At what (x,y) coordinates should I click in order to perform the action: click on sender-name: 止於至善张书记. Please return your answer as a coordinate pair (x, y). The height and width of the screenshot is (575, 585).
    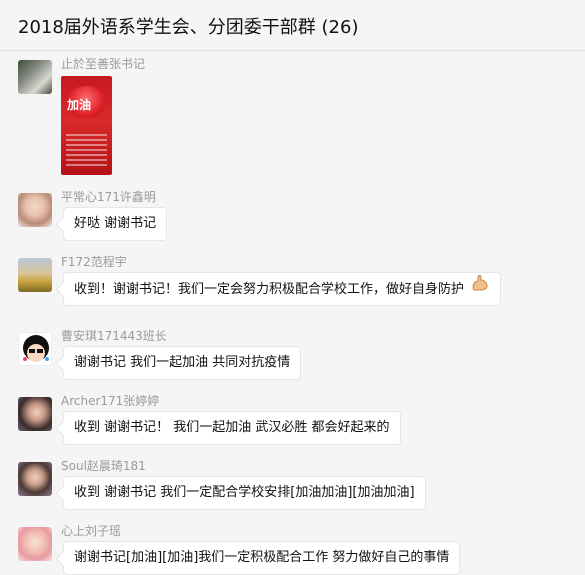
    Looking at the image, I should click on (103, 64).